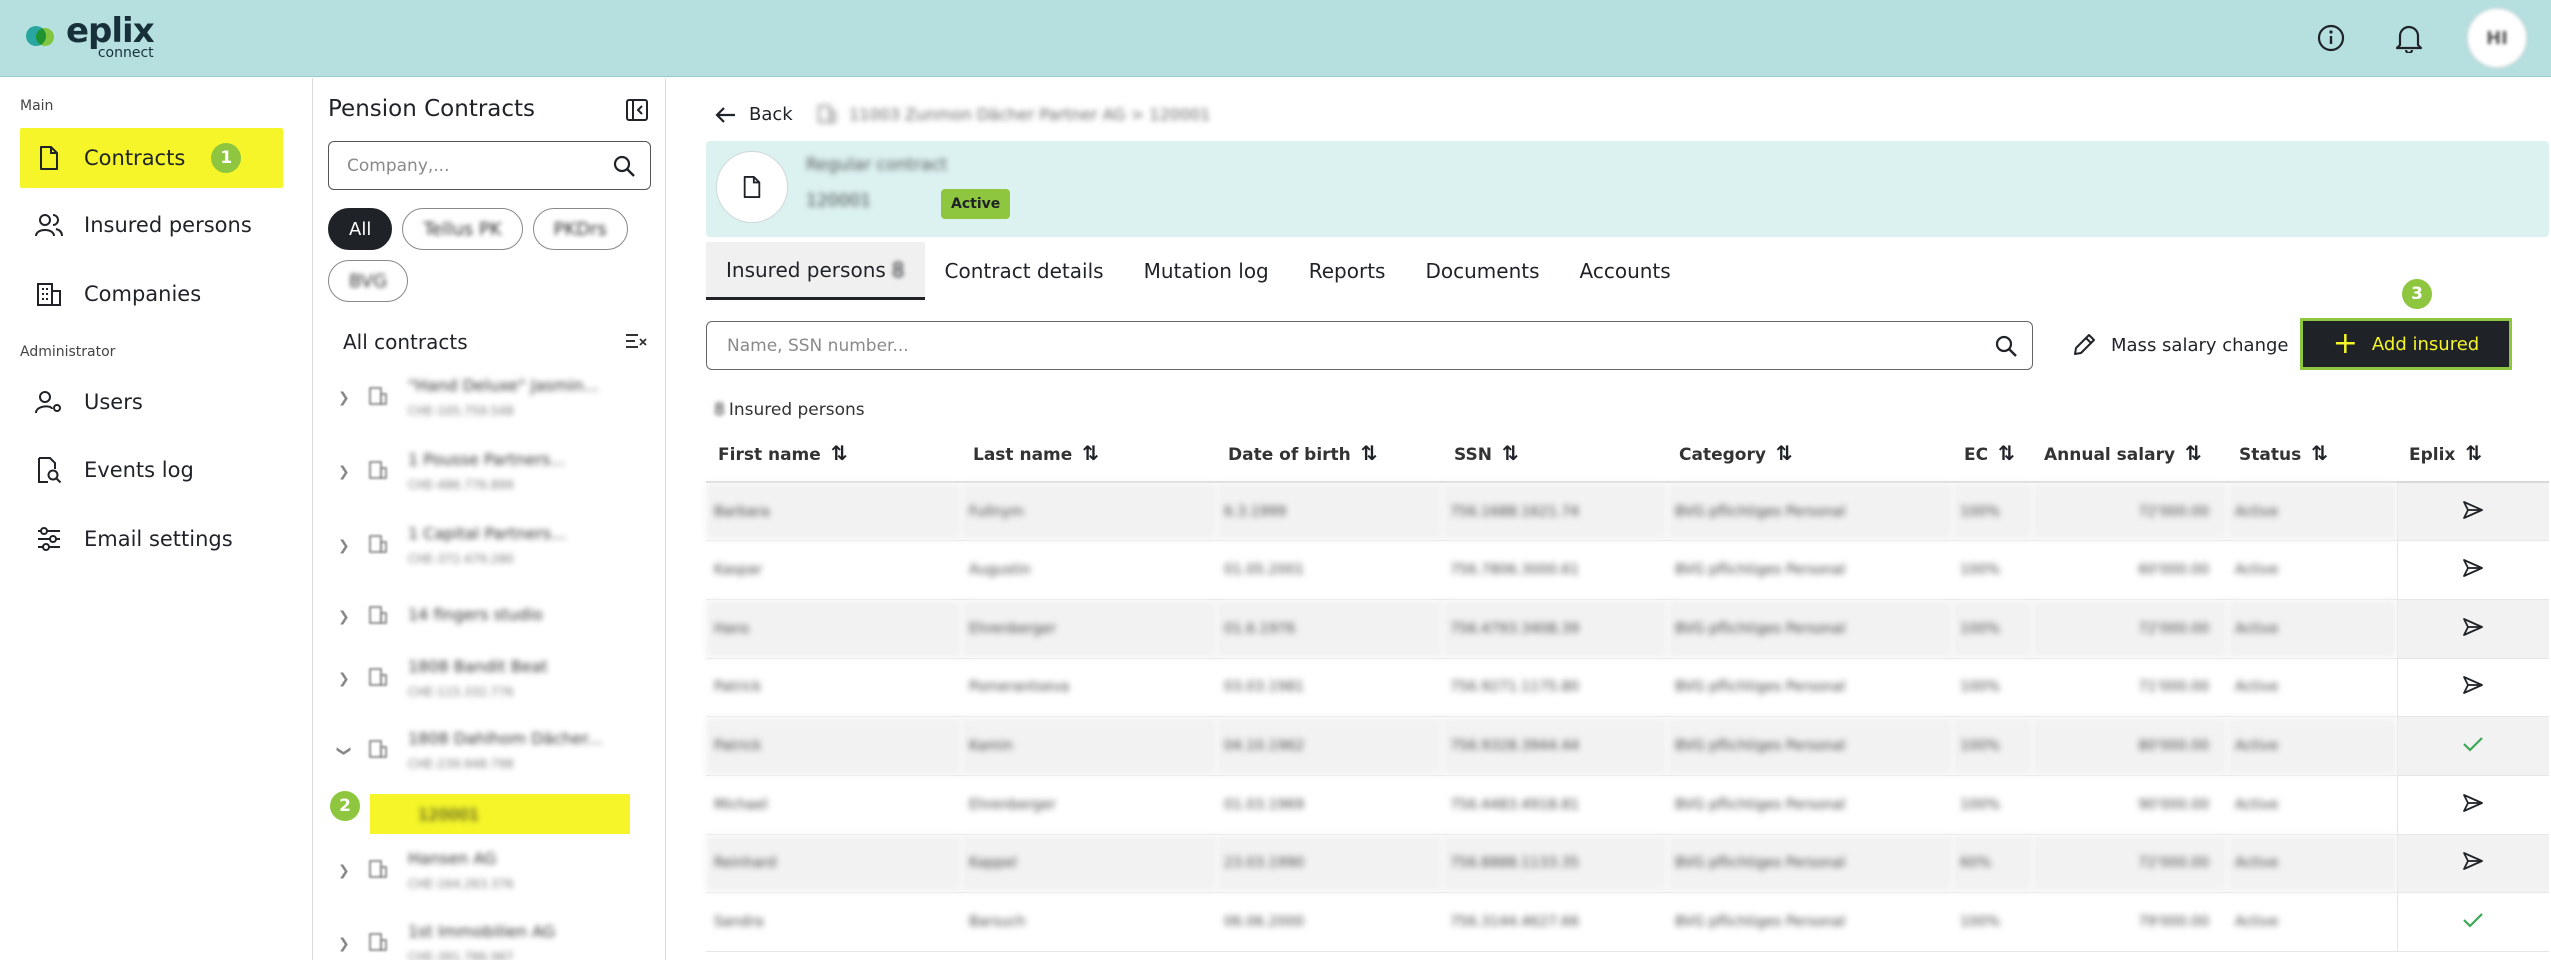 This screenshot has height=960, width=2551. I want to click on column-header-ec: EC ⇅, so click(1992, 453).